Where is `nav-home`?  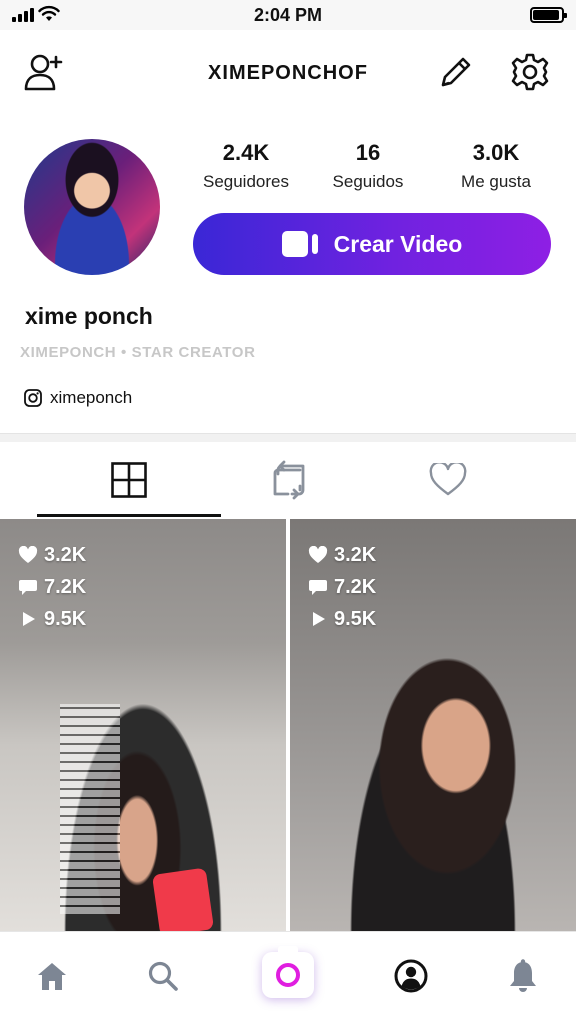 nav-home is located at coordinates (52, 976).